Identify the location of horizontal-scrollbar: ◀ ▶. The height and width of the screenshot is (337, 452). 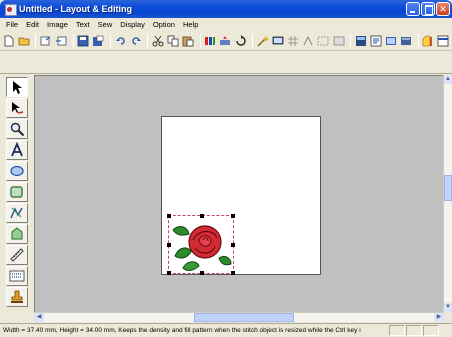
(239, 317).